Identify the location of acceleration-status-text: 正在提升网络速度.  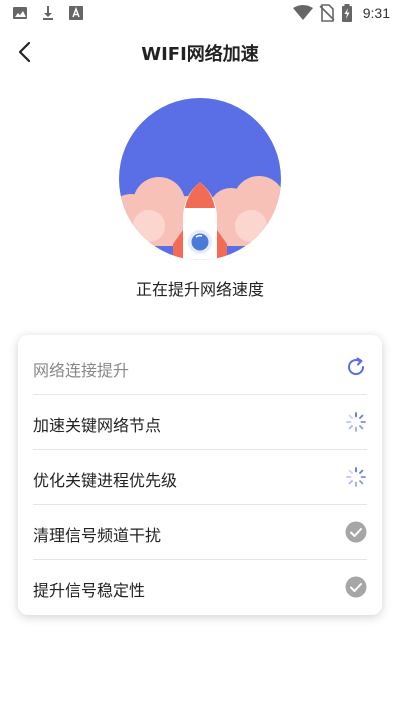
(199, 289).